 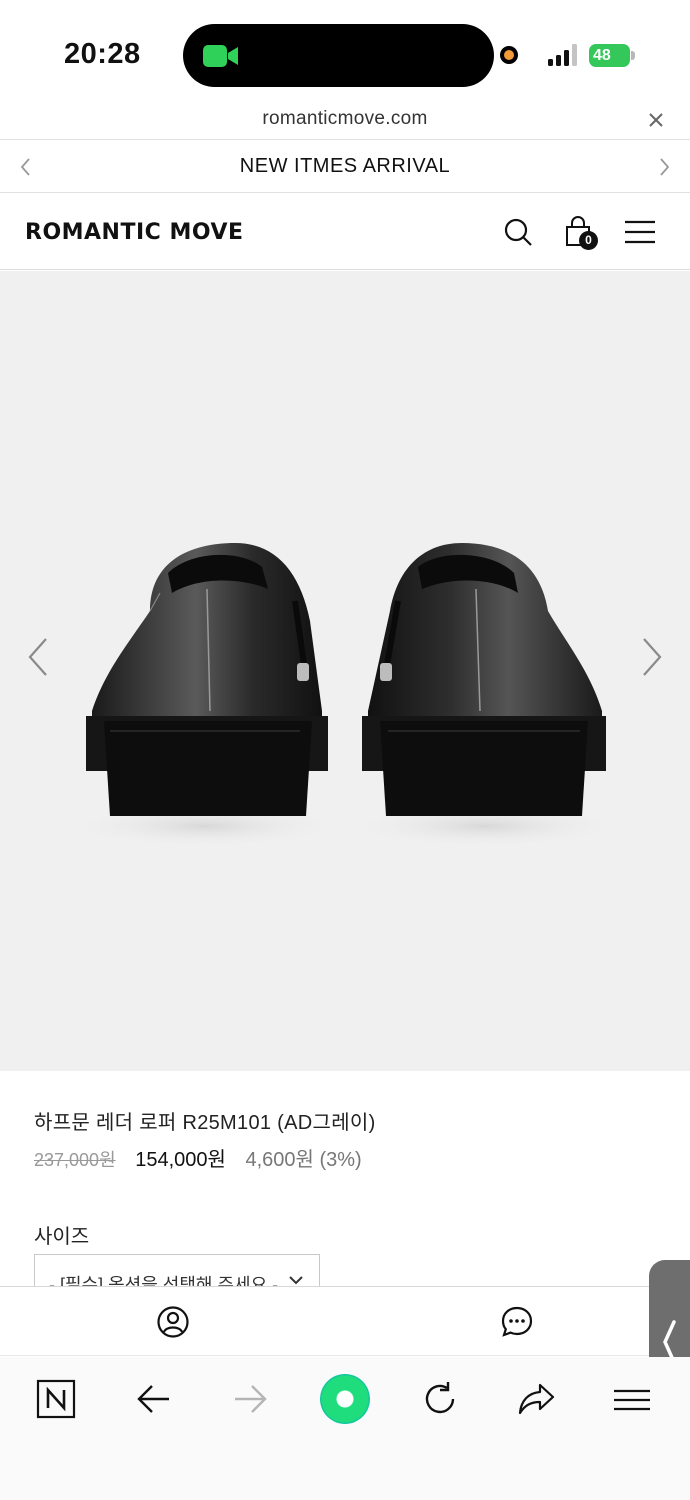 I want to click on address-bar: romanticmove.com, so click(x=345, y=122).